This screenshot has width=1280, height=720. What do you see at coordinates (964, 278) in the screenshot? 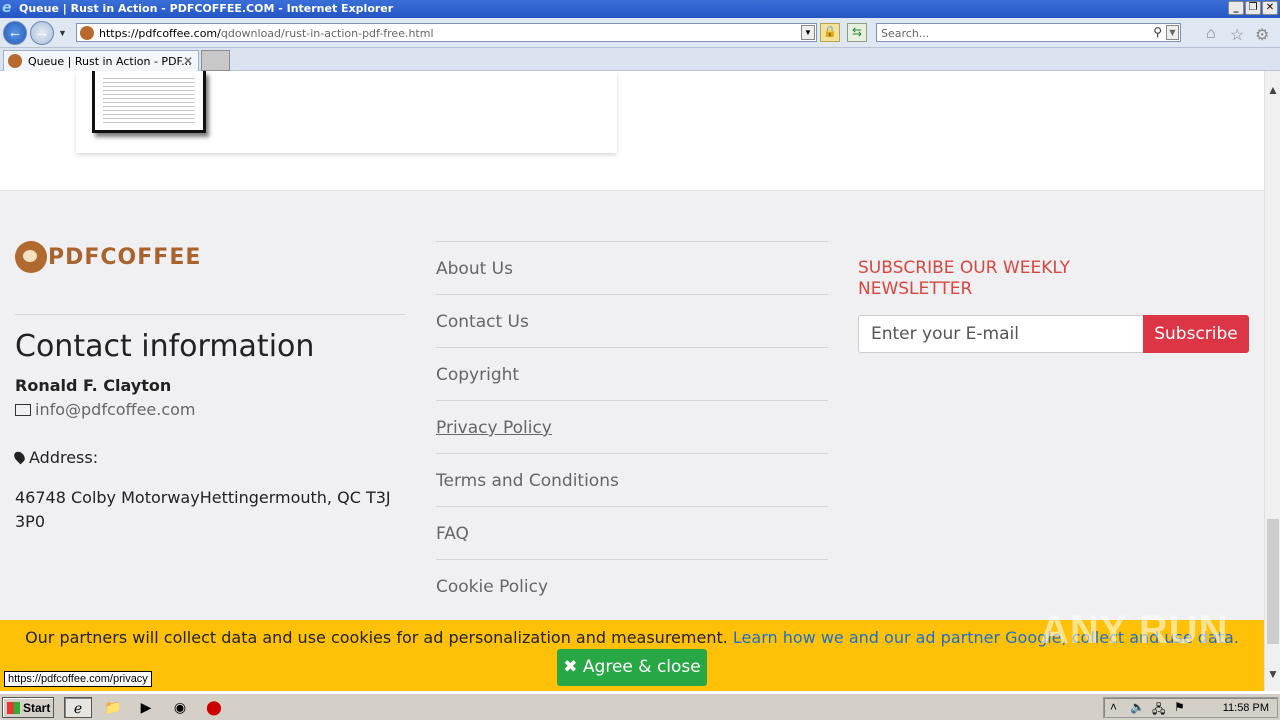
I see `newsletter-title: SUBSCRIBE OUR WEEKLY NEWSLETTER` at bounding box center [964, 278].